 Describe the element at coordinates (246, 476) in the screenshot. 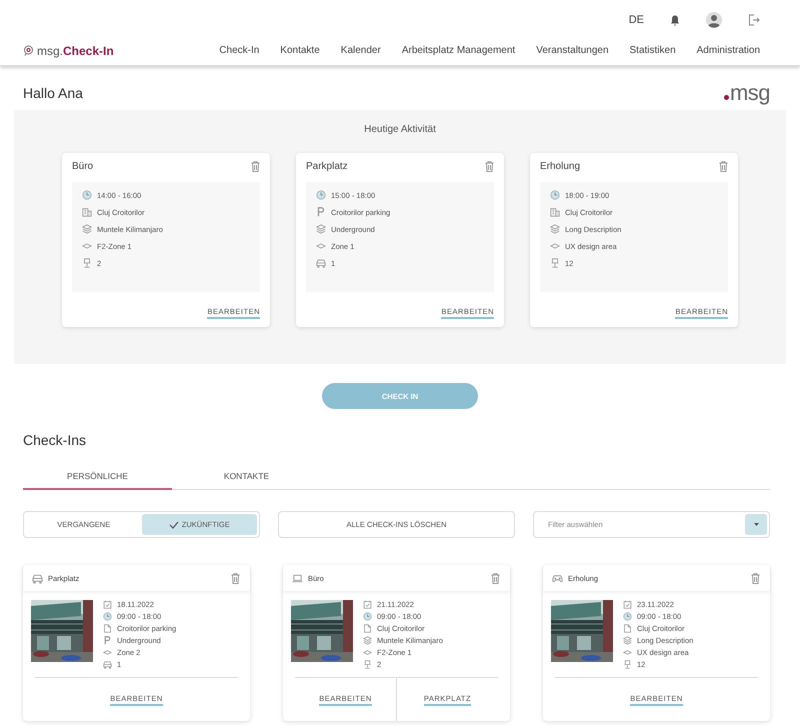

I see `tab: KONTAKTE` at that location.